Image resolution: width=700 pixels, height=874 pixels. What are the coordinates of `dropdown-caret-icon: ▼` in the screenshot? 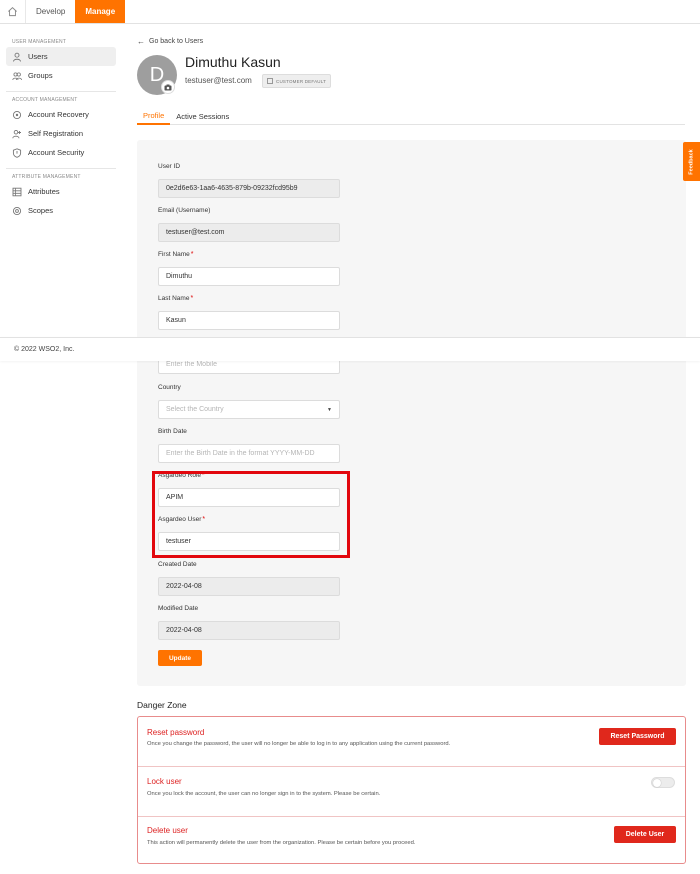 It's located at (329, 409).